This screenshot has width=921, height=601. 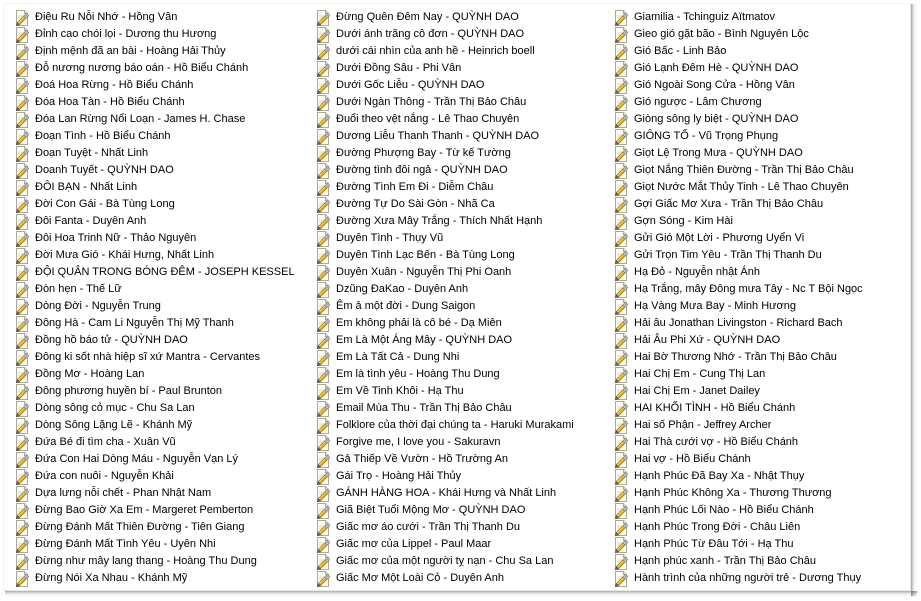 What do you see at coordinates (760, 306) in the screenshot?
I see `list-item: Hạ Vàng Mưa Bay - Minh Hương` at bounding box center [760, 306].